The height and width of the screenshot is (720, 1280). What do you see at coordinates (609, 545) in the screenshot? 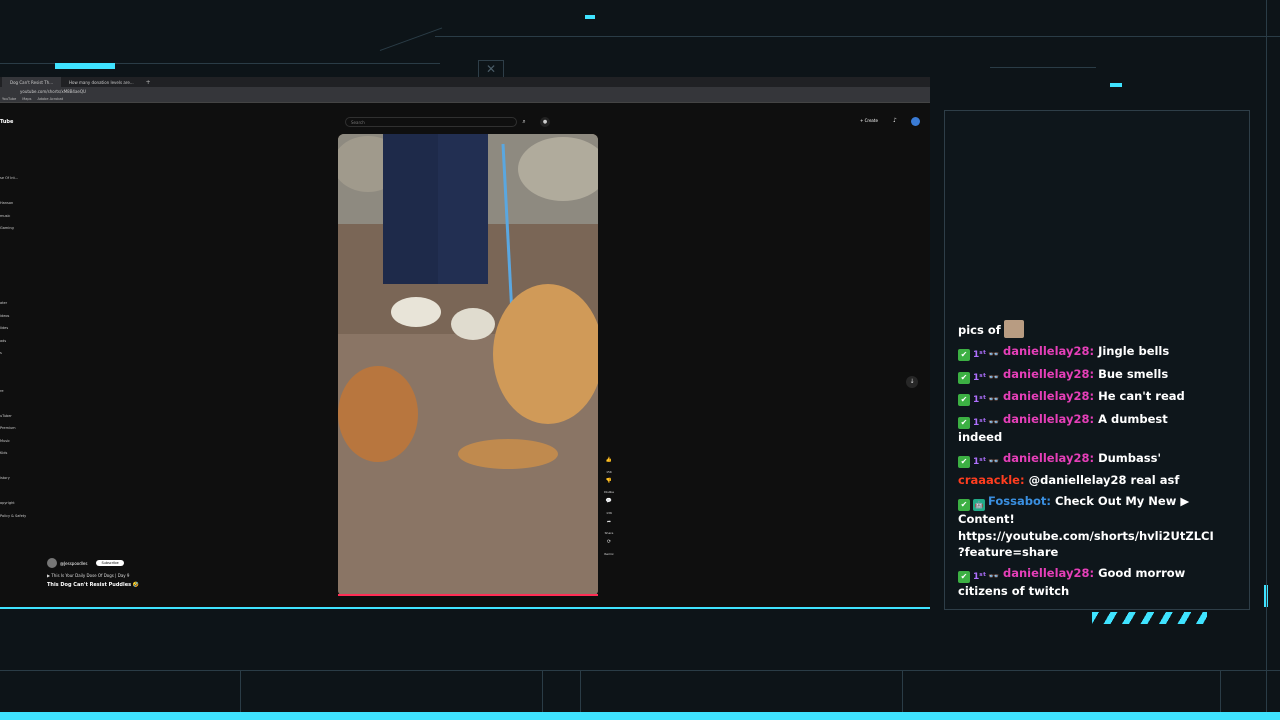
I see `remix-icon: ⟳` at bounding box center [609, 545].